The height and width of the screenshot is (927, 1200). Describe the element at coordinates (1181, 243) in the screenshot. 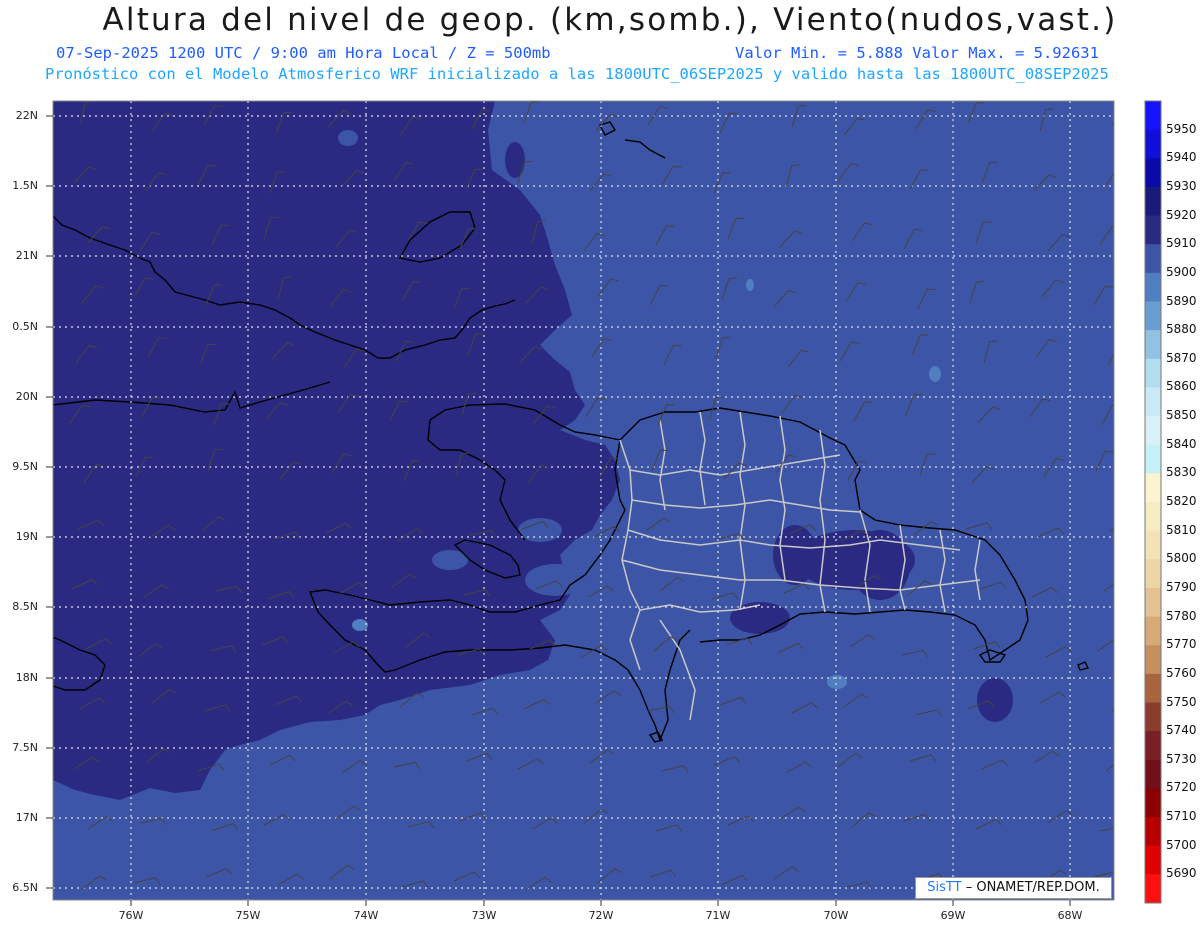

I see `colorbar-label: 5910` at that location.